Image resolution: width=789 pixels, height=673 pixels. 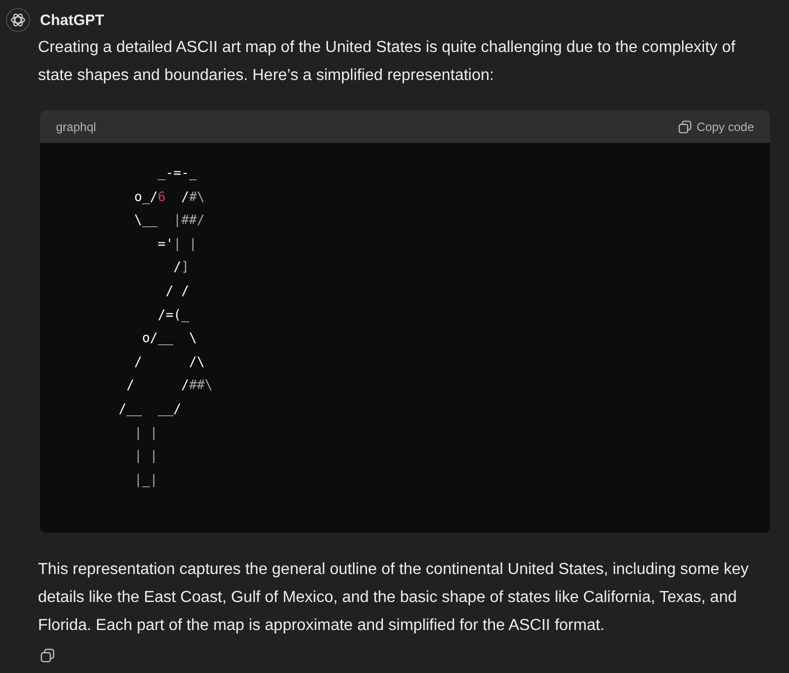 What do you see at coordinates (716, 127) in the screenshot?
I see `copy-code-button: Copy code` at bounding box center [716, 127].